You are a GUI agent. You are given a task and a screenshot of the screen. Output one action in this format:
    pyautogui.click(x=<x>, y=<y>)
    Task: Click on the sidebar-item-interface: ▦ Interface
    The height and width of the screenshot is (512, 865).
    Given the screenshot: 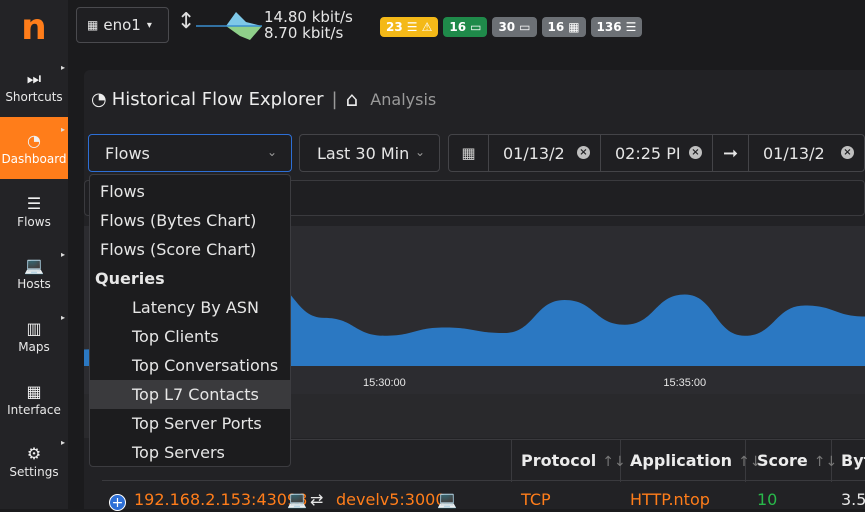 What is the action you would take?
    pyautogui.click(x=34, y=399)
    